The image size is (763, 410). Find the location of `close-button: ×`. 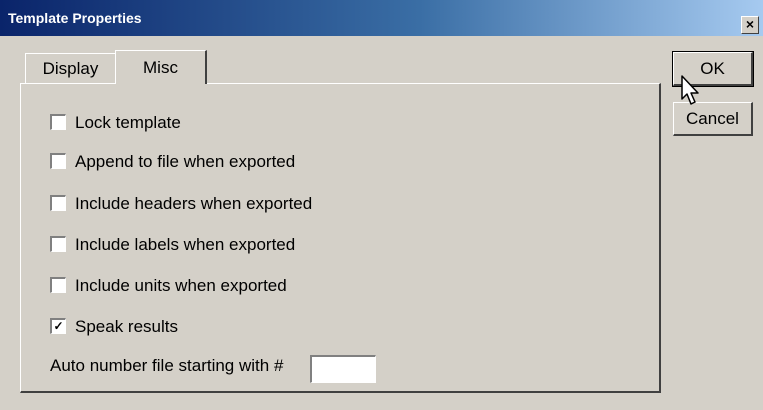

close-button: × is located at coordinates (750, 25).